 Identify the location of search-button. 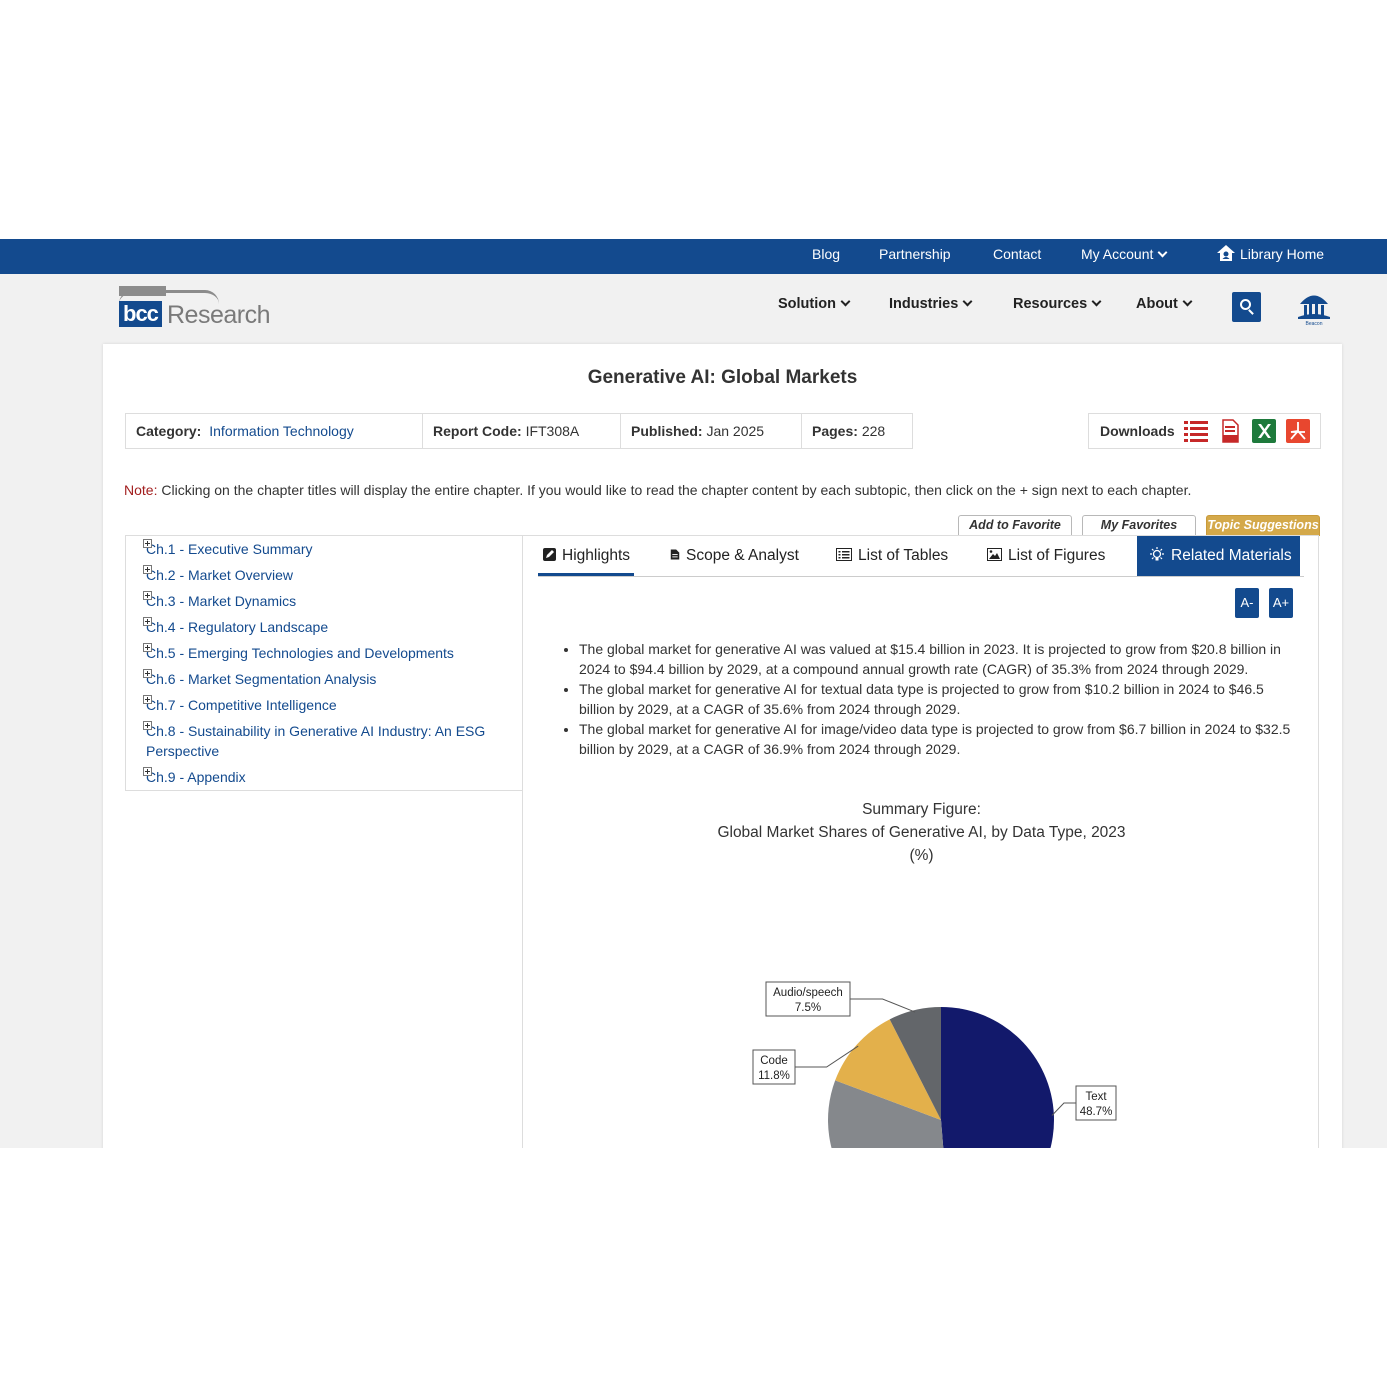
(1246, 307).